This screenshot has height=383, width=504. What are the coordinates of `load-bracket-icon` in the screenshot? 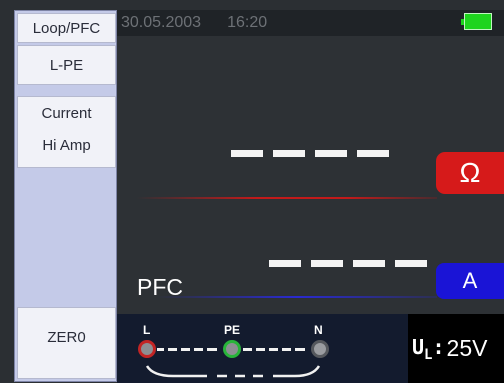 It's located at (233, 371).